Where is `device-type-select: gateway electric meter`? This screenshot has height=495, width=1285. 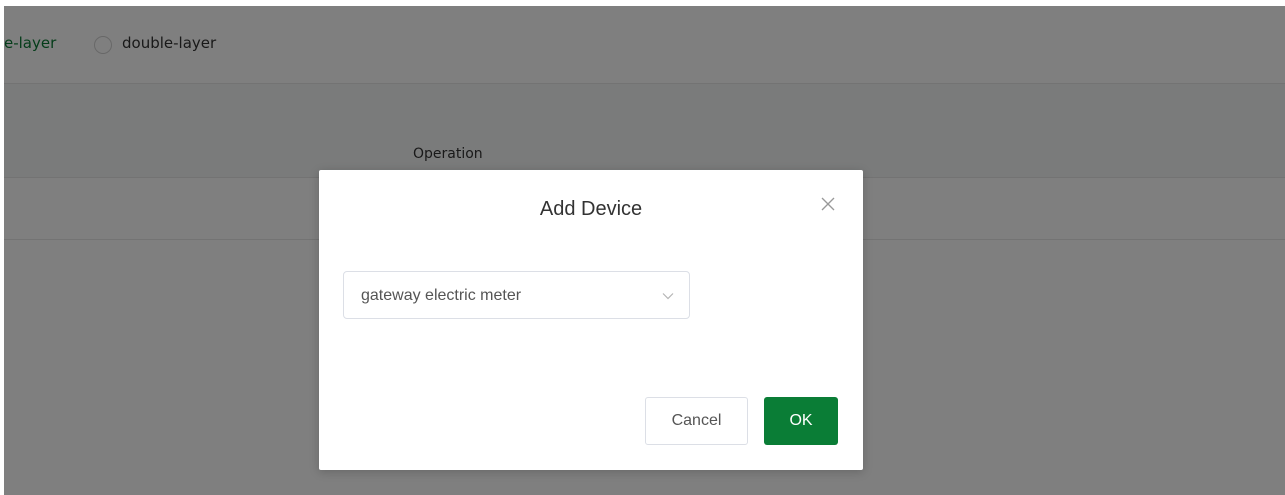
device-type-select: gateway electric meter is located at coordinates (516, 295).